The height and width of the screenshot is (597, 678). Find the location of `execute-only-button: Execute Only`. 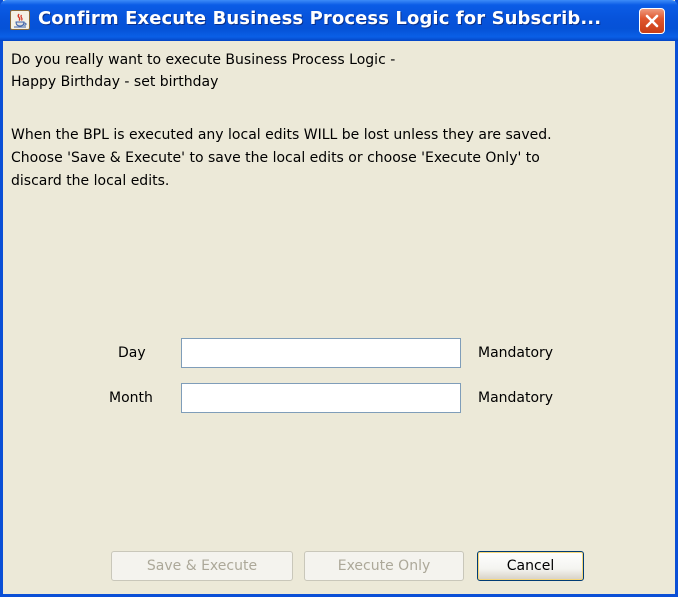

execute-only-button: Execute Only is located at coordinates (384, 566).